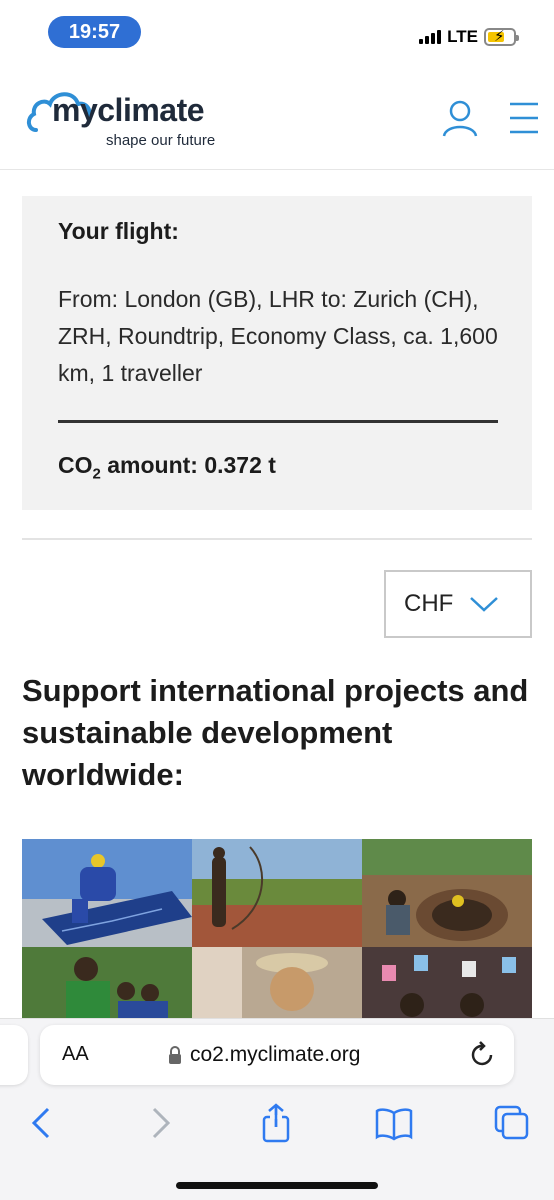 This screenshot has height=1200, width=554. I want to click on address-bar: AA co2.myclimate.org, so click(277, 1055).